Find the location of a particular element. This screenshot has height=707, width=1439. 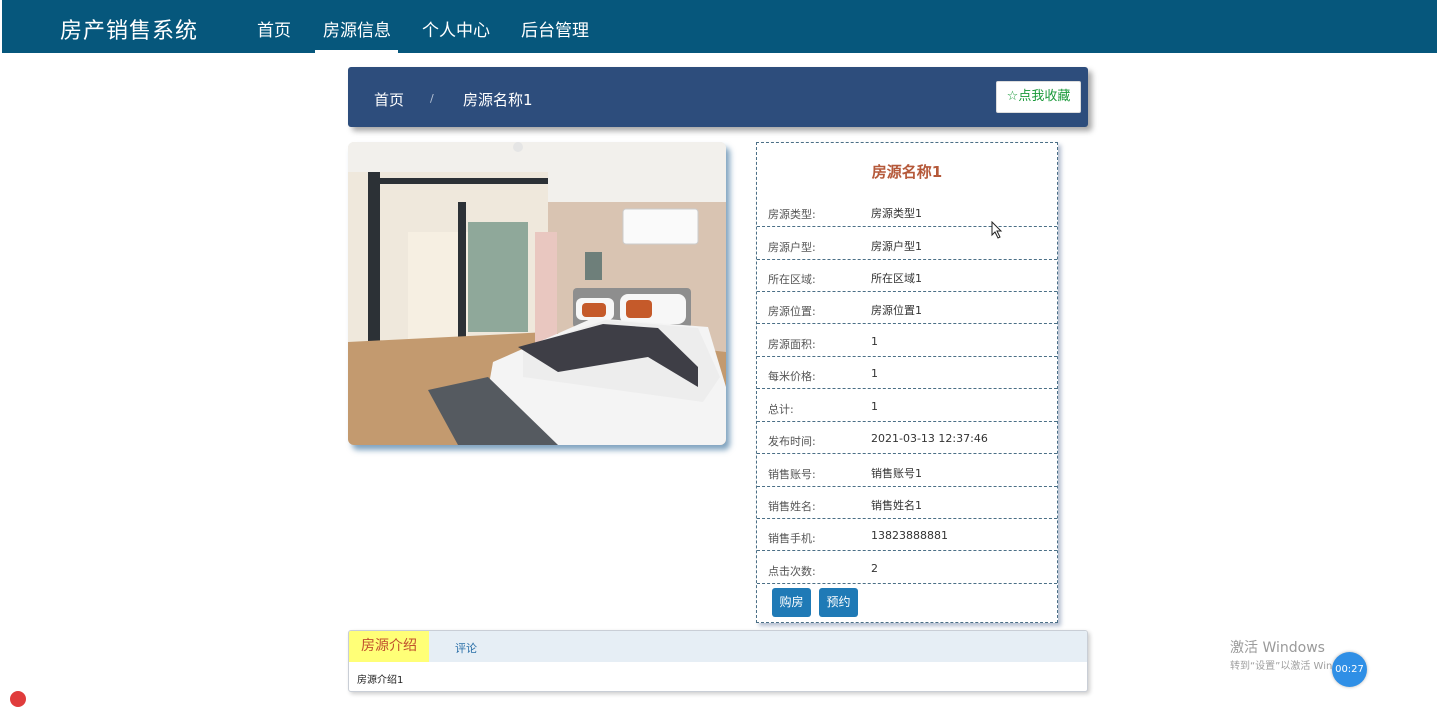

detail-value: 13823888881 is located at coordinates (909, 535).